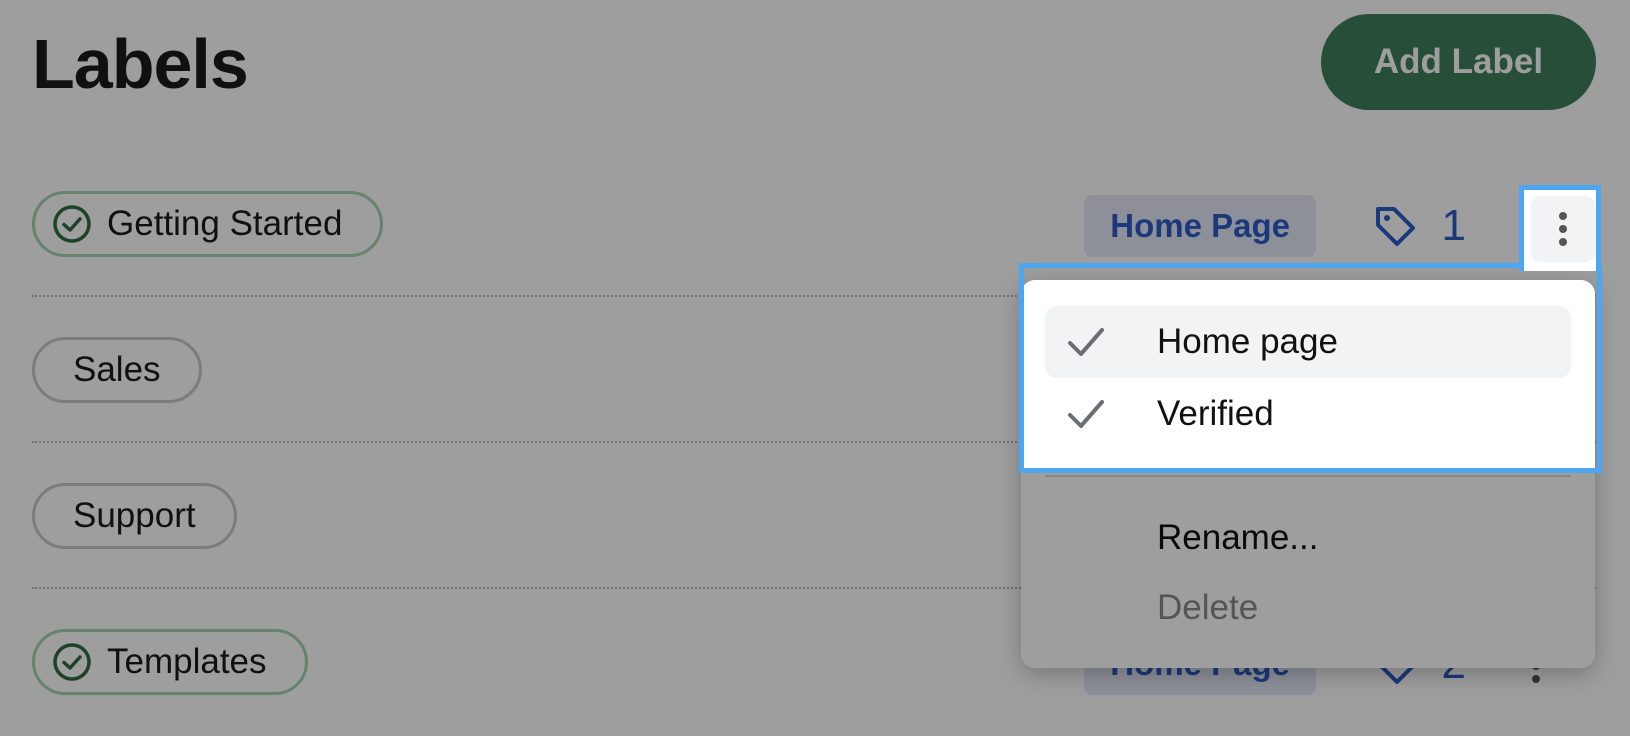  What do you see at coordinates (1560, 267) in the screenshot?
I see `highlight-connector` at bounding box center [1560, 267].